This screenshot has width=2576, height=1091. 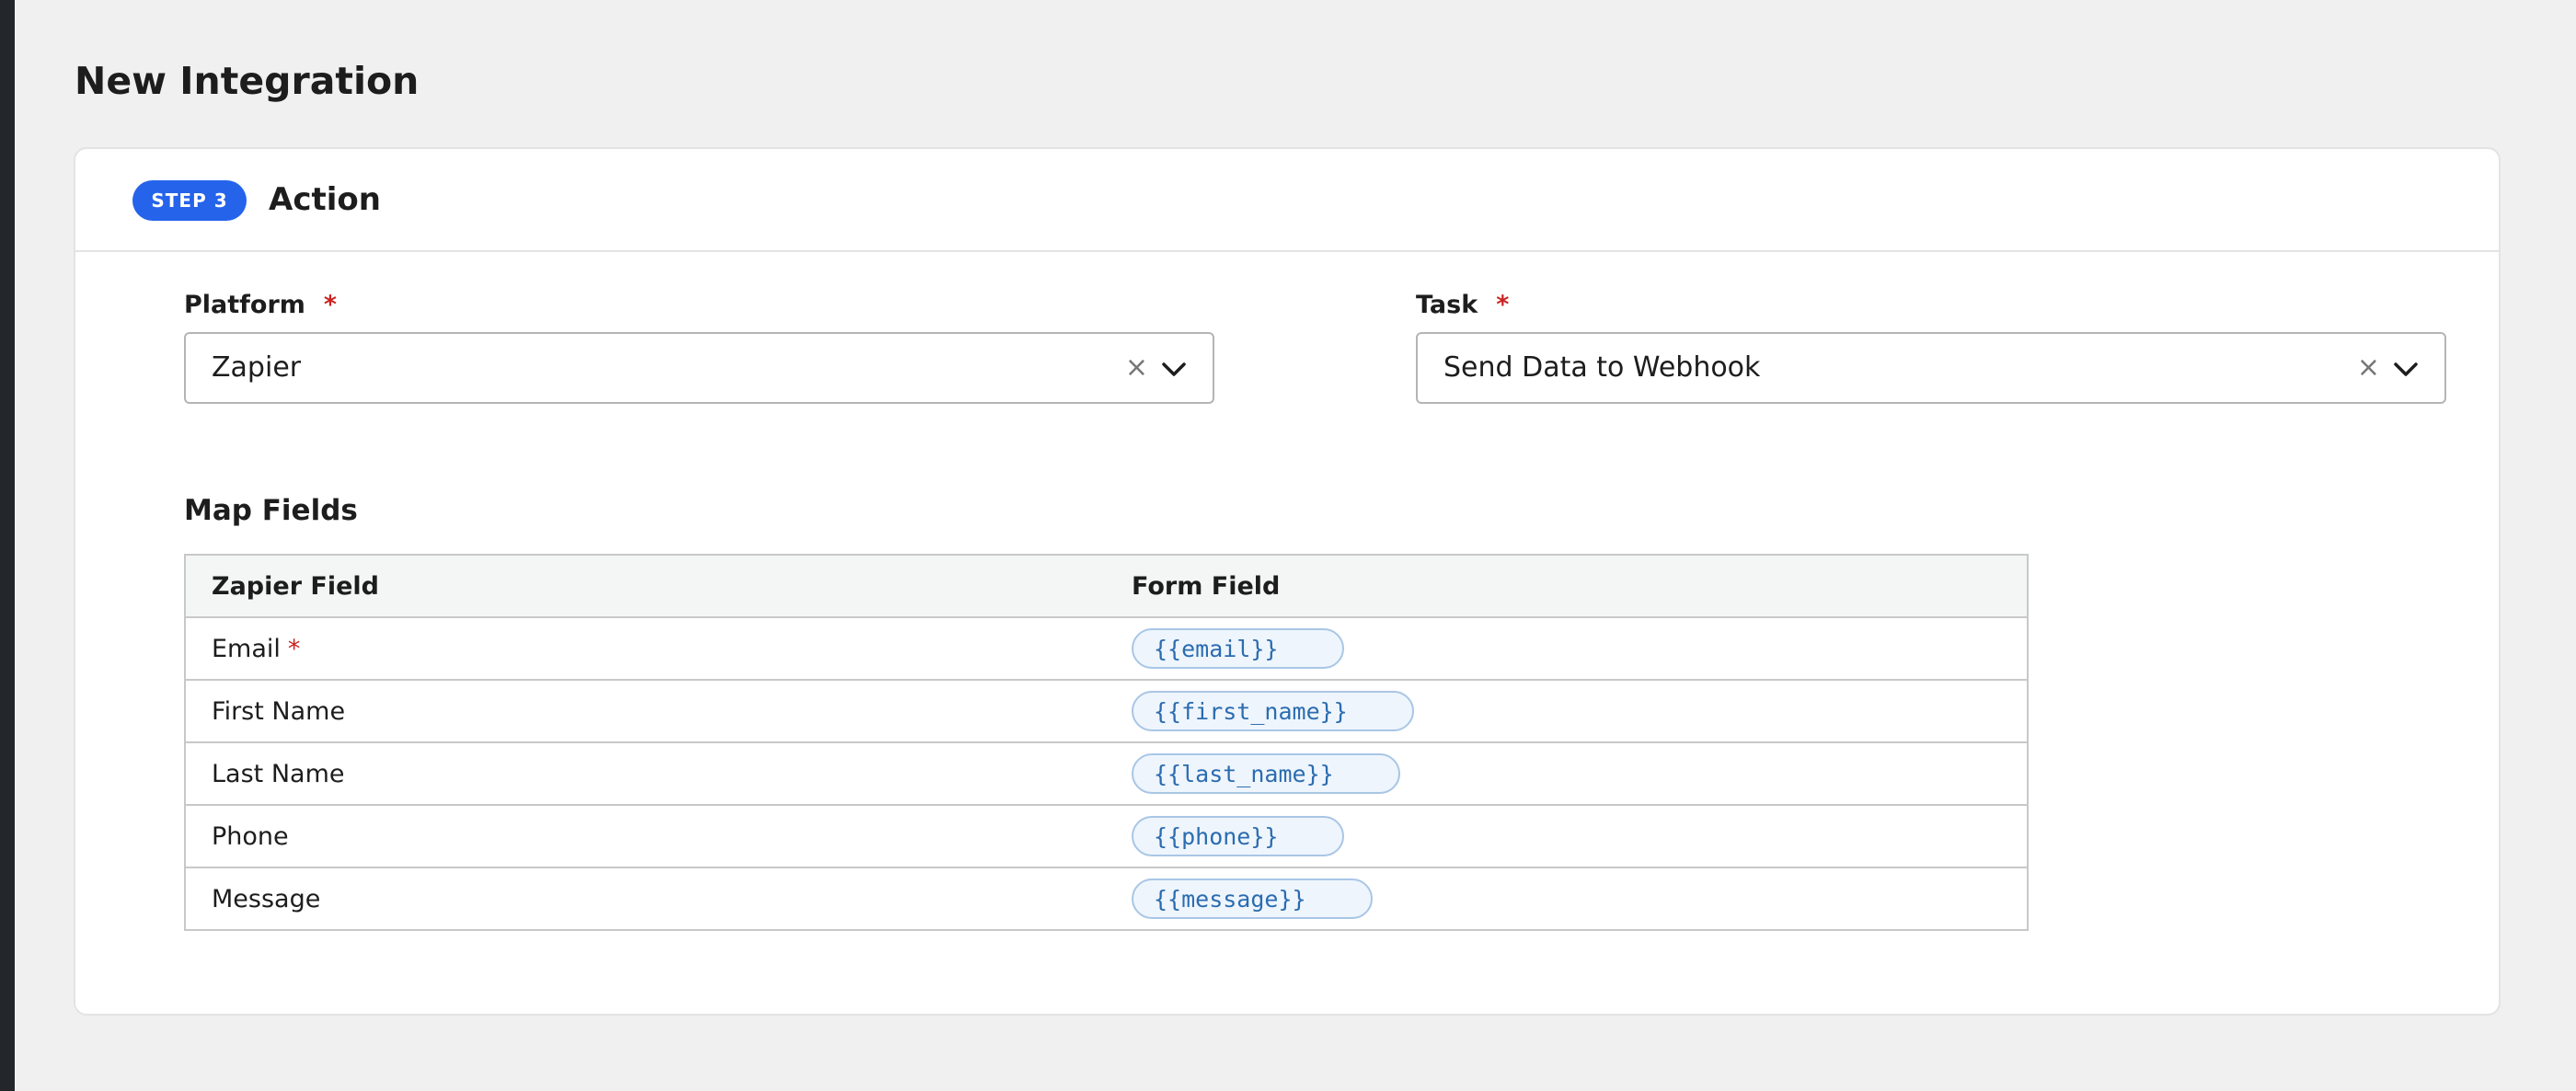 What do you see at coordinates (266, 898) in the screenshot?
I see `zapier-field-name: Message` at bounding box center [266, 898].